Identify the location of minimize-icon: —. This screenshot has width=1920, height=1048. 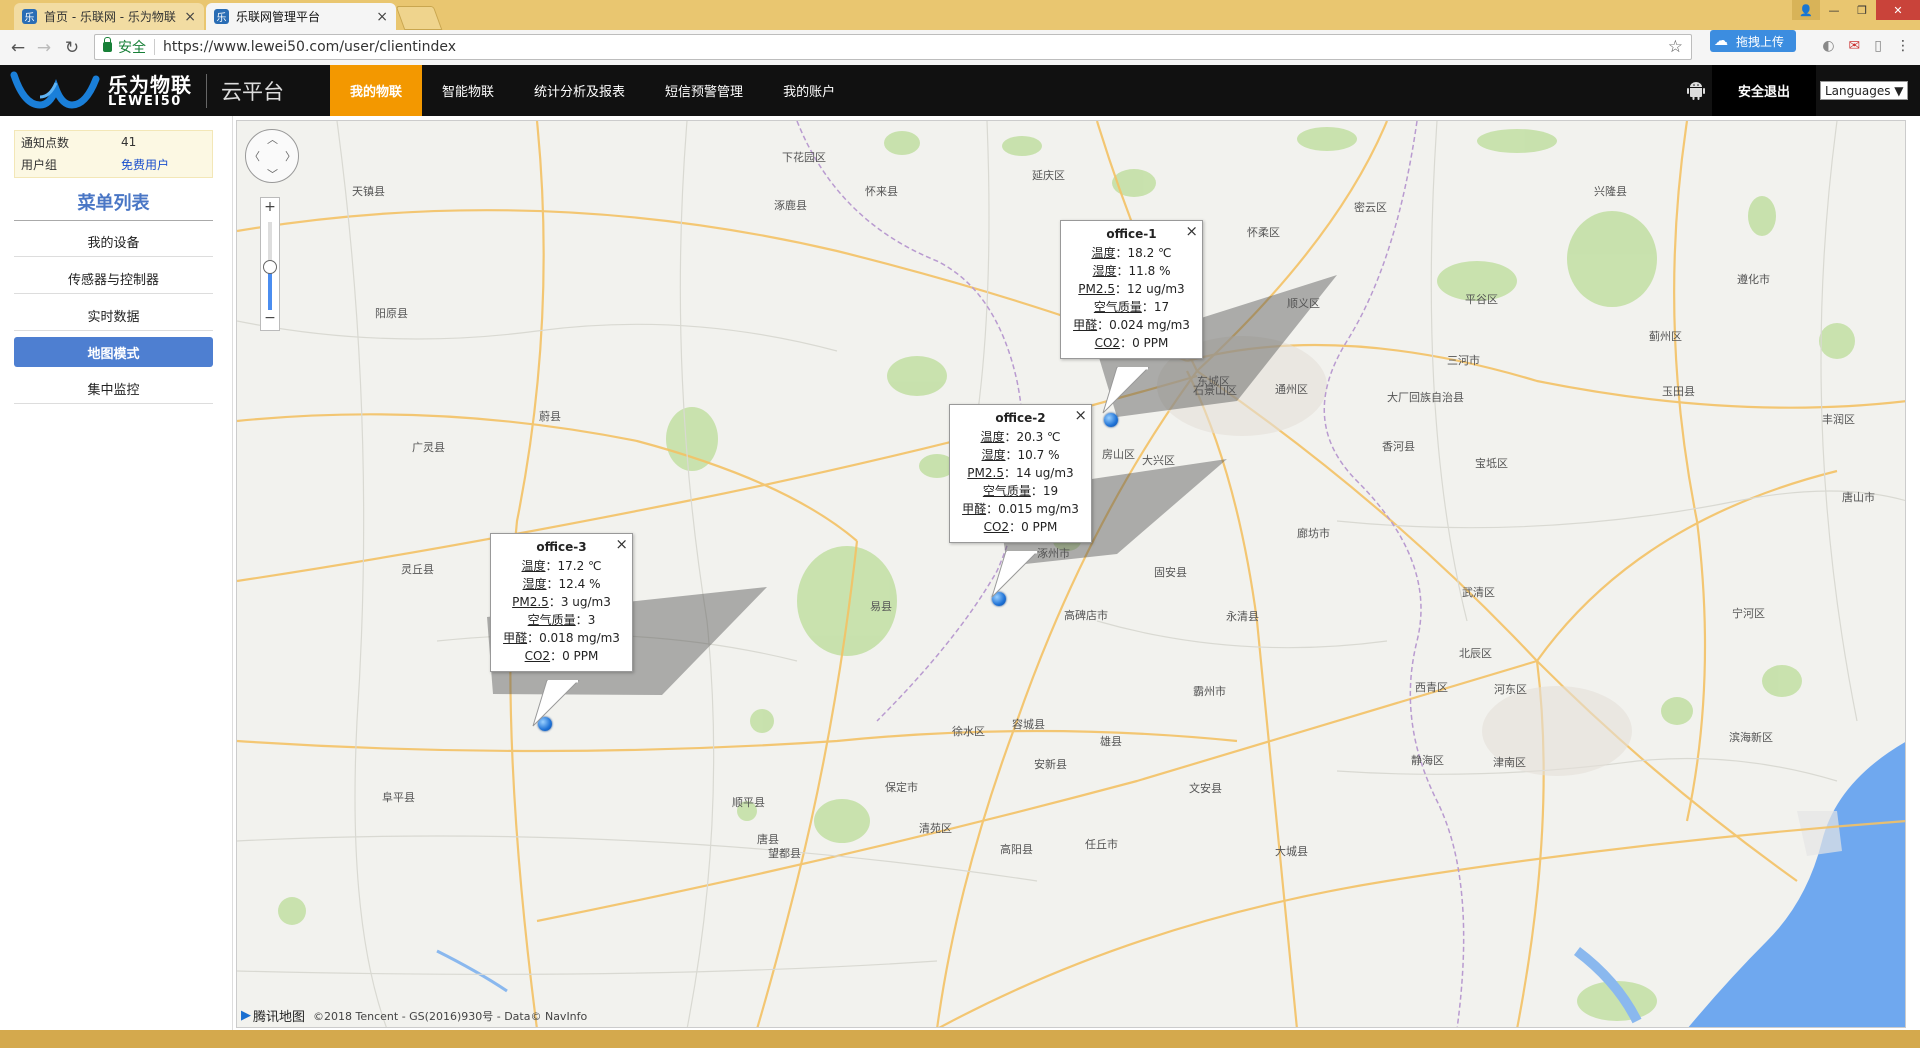
(1834, 10).